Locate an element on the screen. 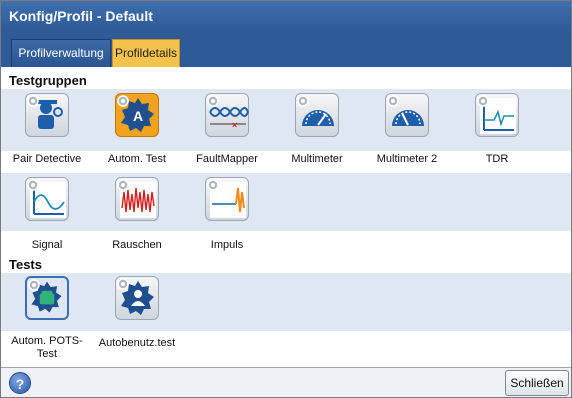  signal-icon is located at coordinates (47, 199).